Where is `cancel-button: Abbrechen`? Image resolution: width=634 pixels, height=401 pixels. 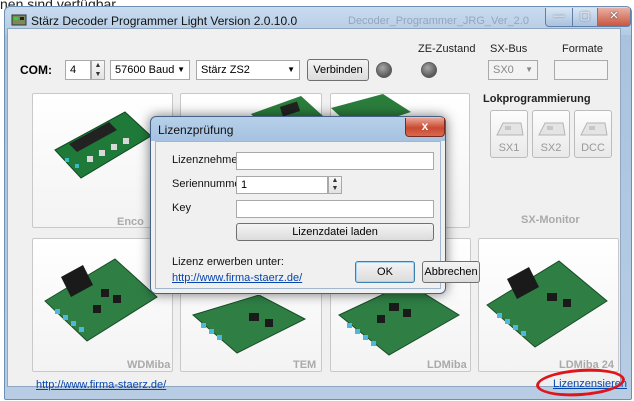
cancel-button: Abbrechen is located at coordinates (451, 272).